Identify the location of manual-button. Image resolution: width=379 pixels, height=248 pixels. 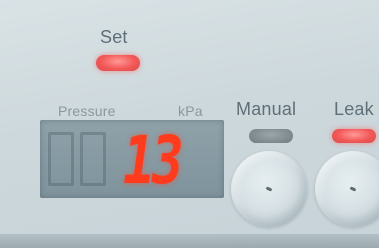
(269, 189).